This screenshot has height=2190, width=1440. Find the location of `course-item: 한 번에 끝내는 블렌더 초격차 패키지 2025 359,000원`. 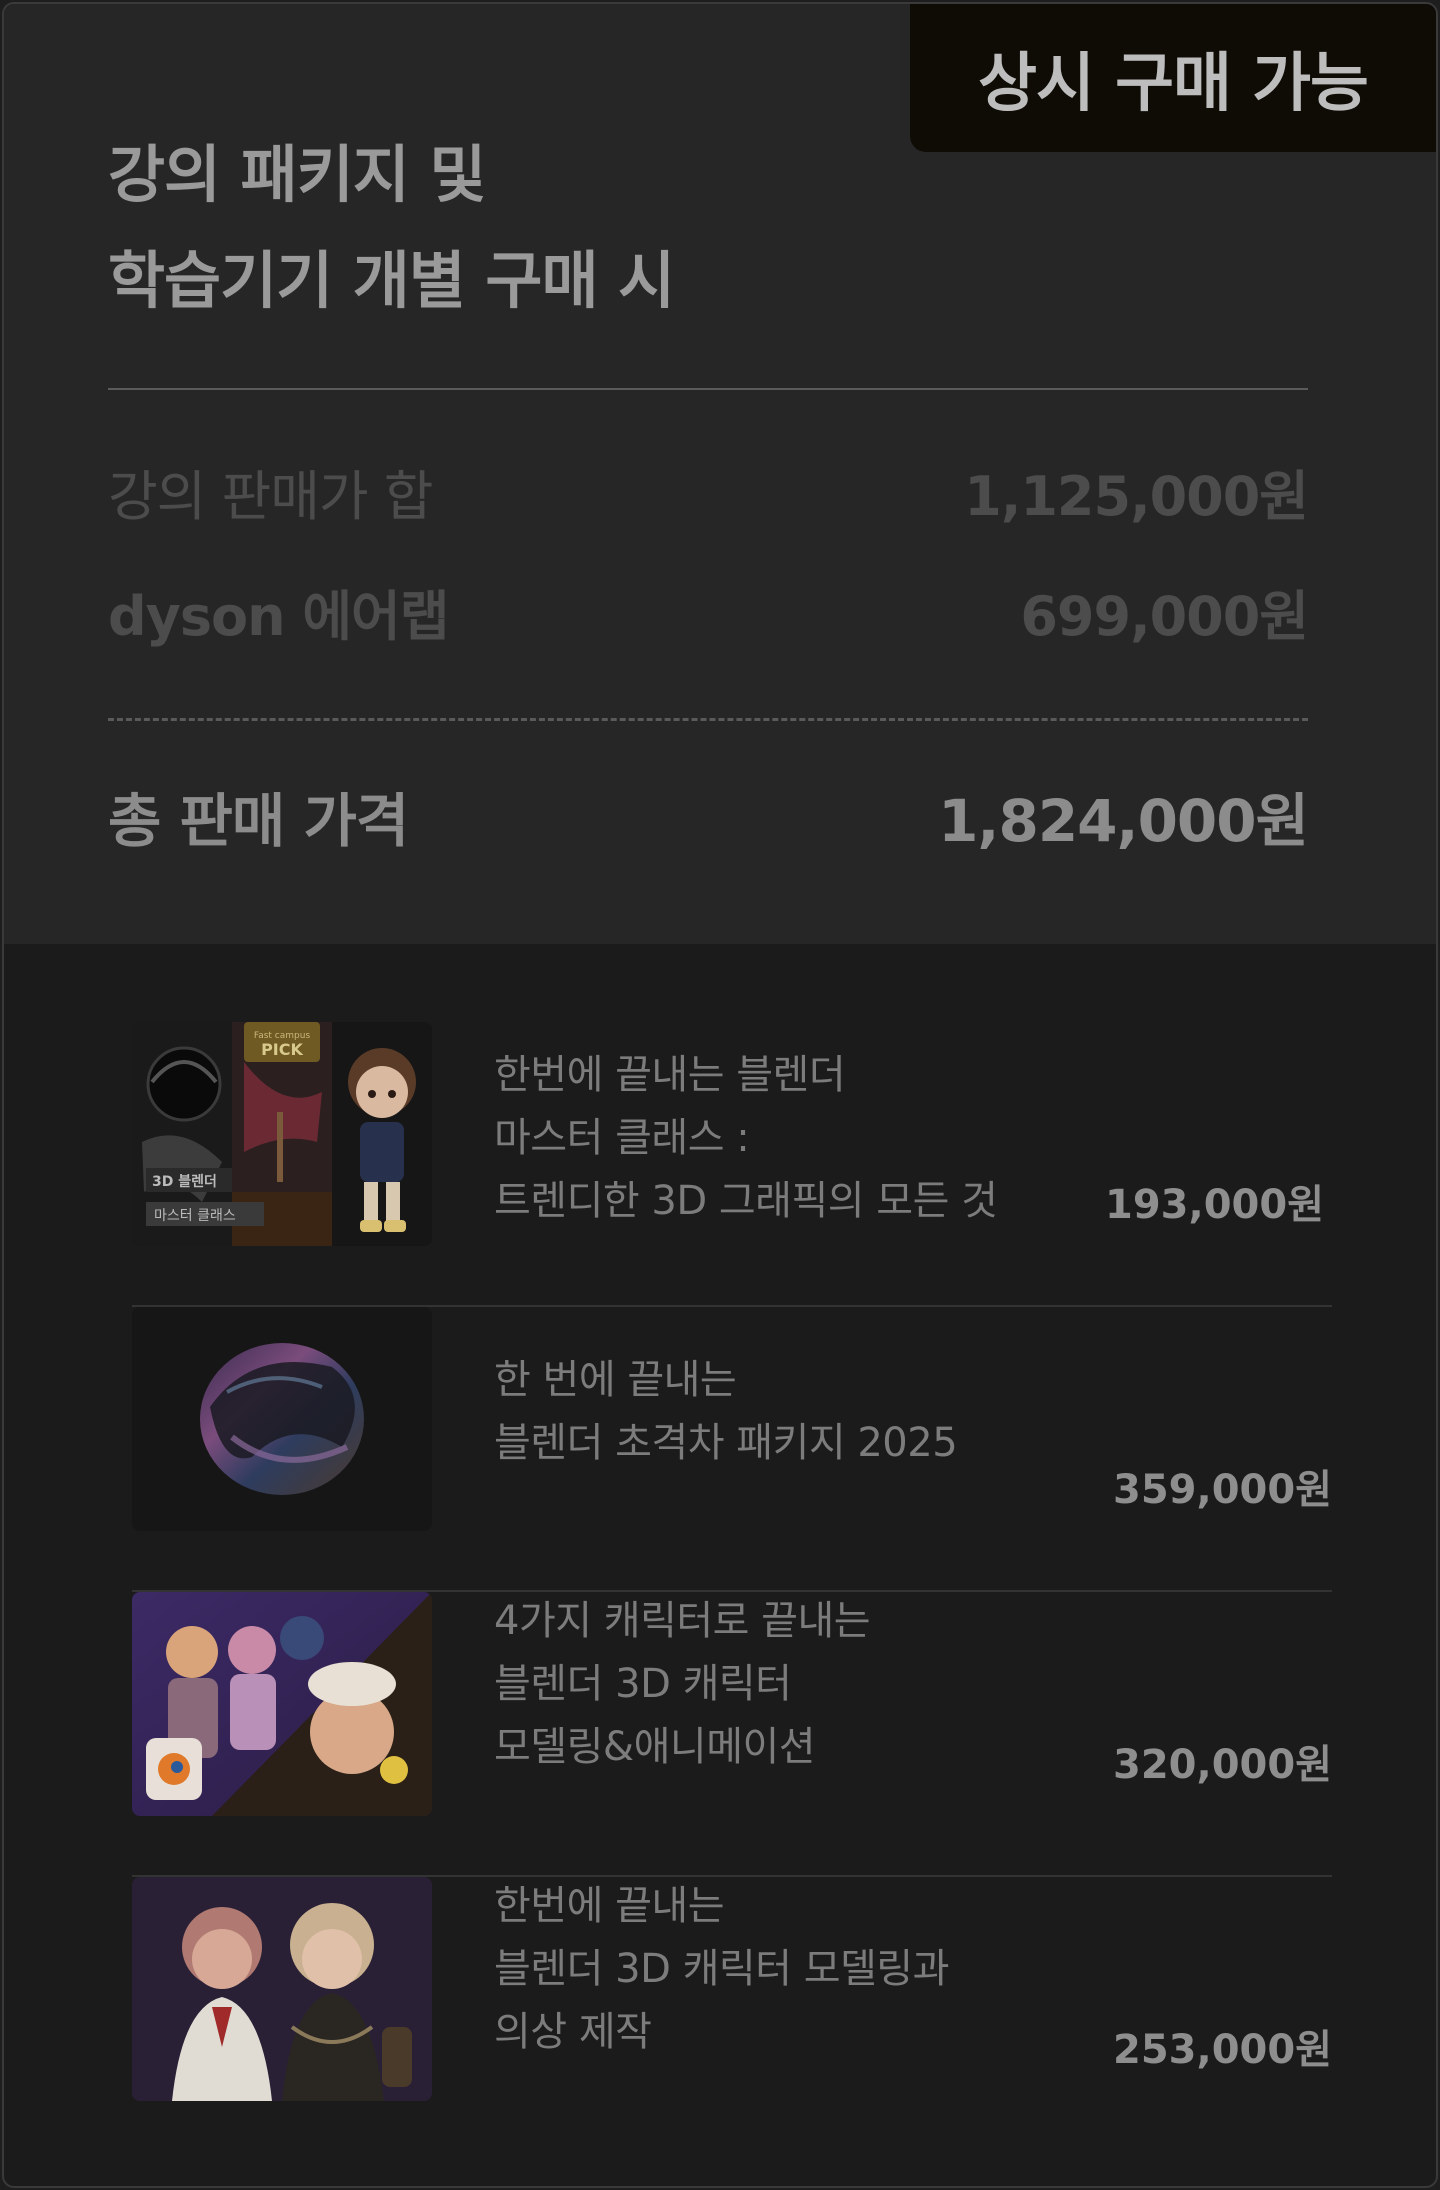

course-item: 한 번에 끝내는 블렌더 초격차 패키지 2025 359,000원 is located at coordinates (732, 1449).